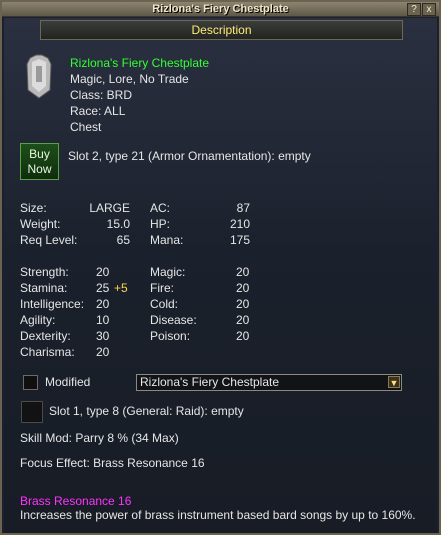 This screenshot has width=441, height=535. Describe the element at coordinates (44, 272) in the screenshot. I see `strength-label: Strength:` at that location.